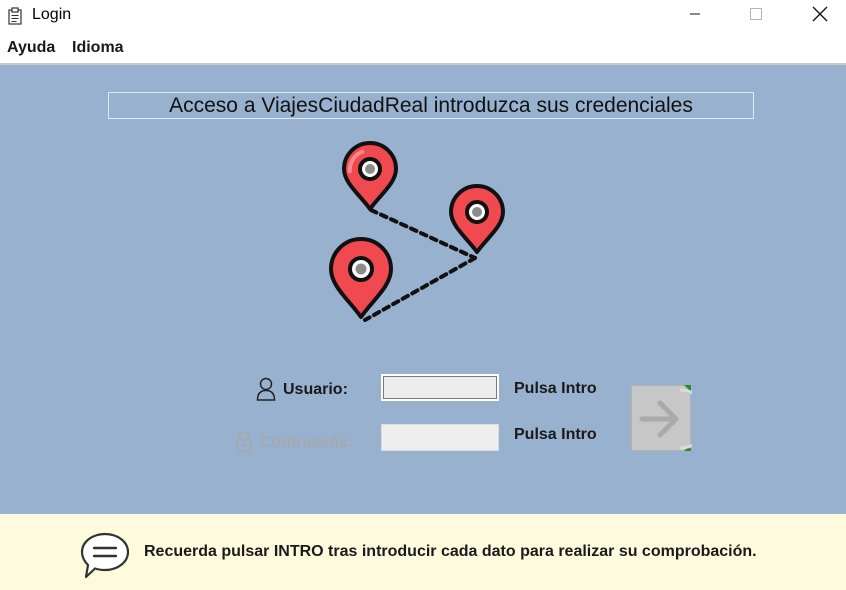 Image resolution: width=846 pixels, height=590 pixels. Describe the element at coordinates (440, 387) in the screenshot. I see `usuario-input` at that location.